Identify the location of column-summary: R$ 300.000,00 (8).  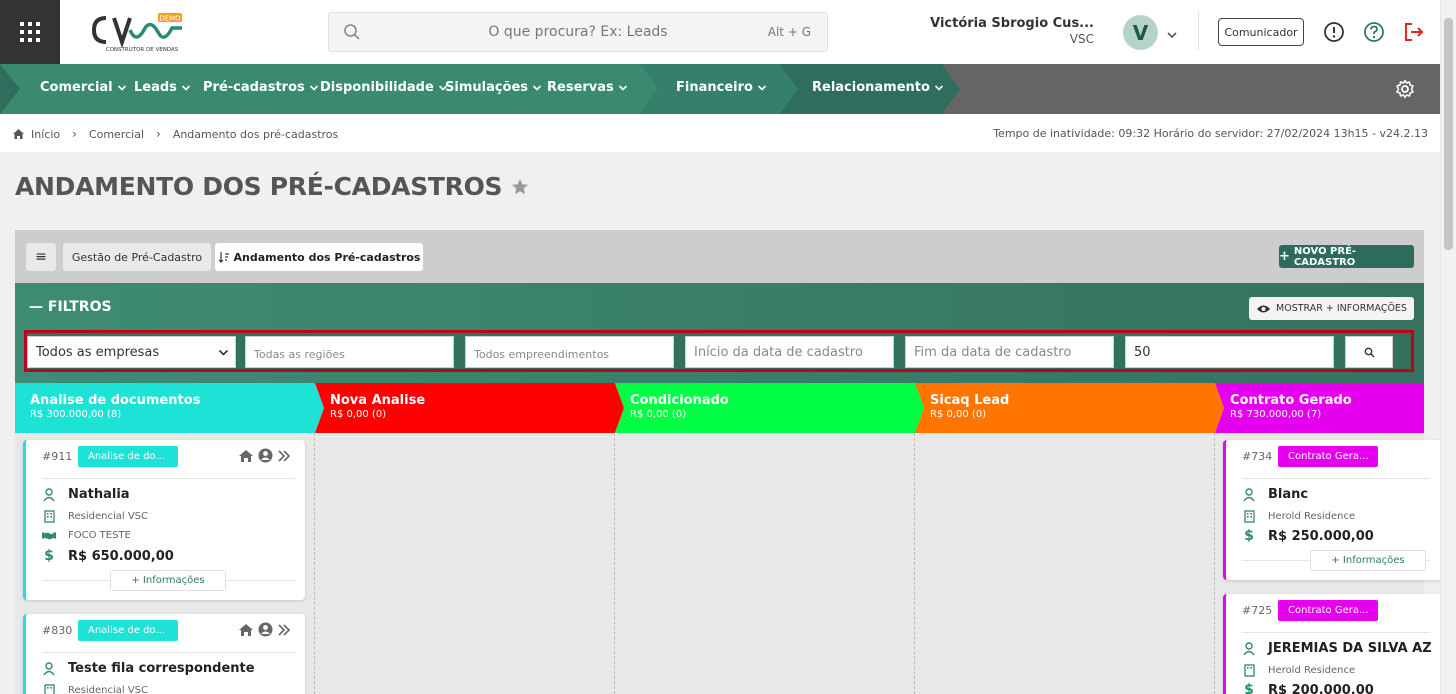
(76, 414).